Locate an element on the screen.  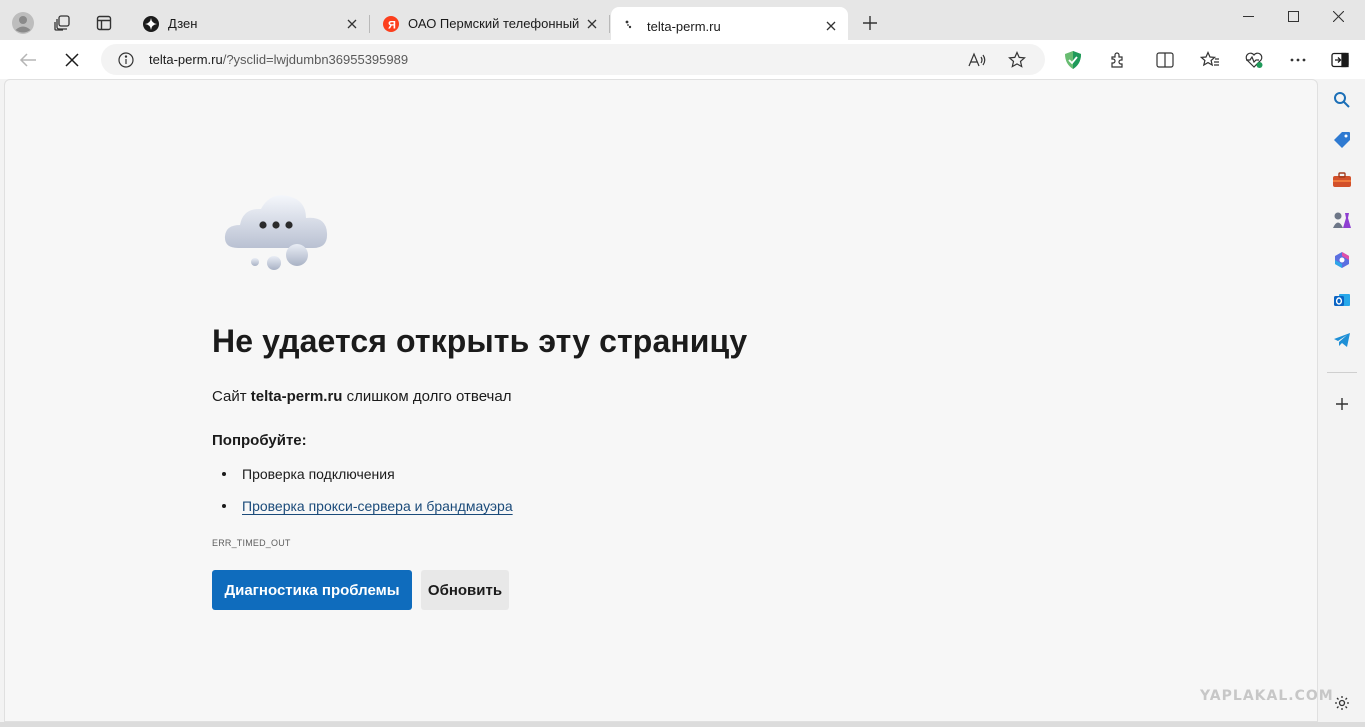
stop-loading-icon is located at coordinates (72, 60).